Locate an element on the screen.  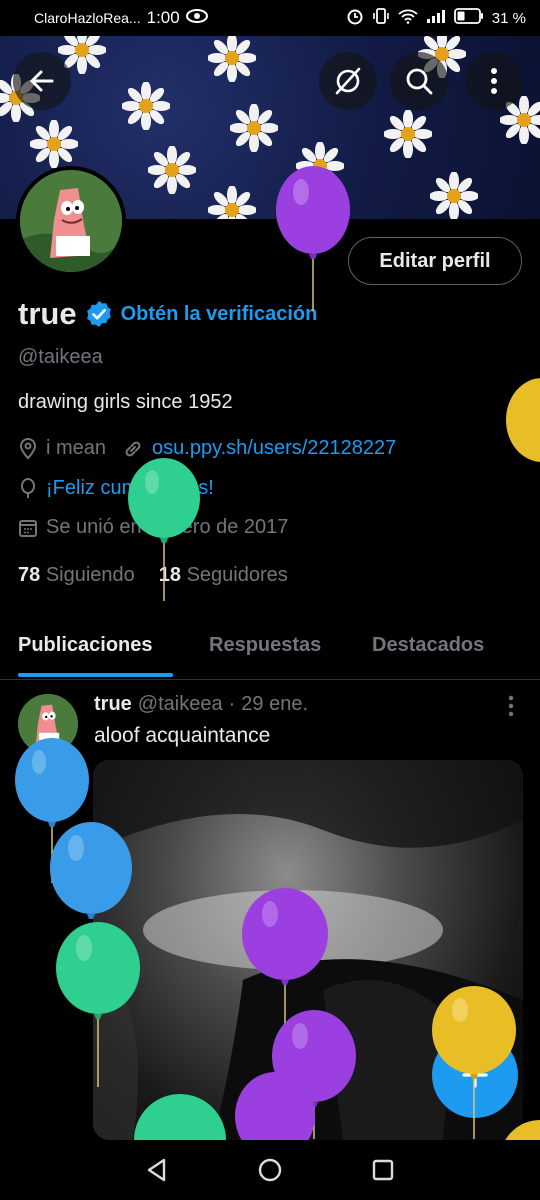
more-options-button is located at coordinates (494, 81).